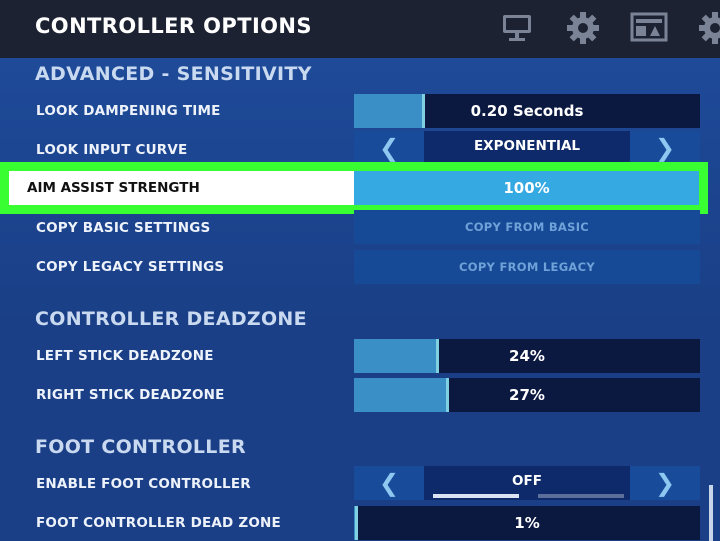 The height and width of the screenshot is (541, 720). What do you see at coordinates (143, 484) in the screenshot?
I see `enable-foot-controller-label: ENABLE FOOT CONTROLLER` at bounding box center [143, 484].